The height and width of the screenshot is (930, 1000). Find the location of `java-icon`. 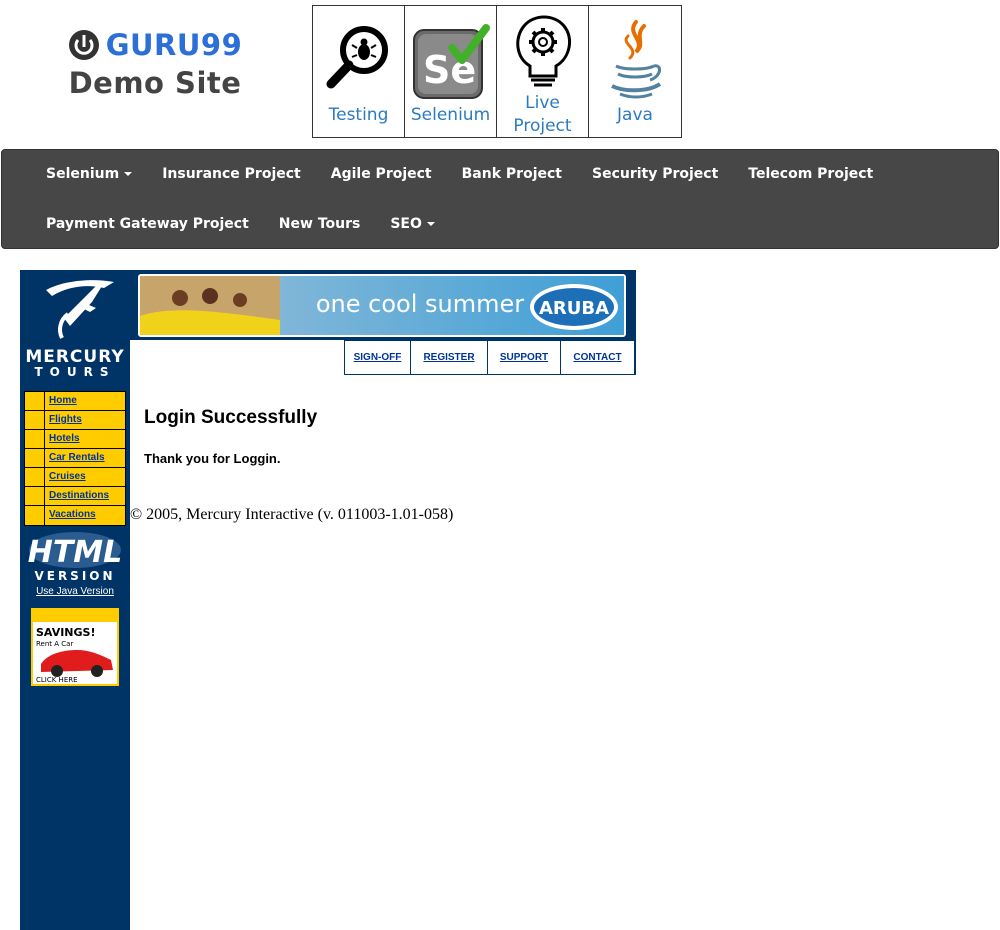

java-icon is located at coordinates (636, 59).